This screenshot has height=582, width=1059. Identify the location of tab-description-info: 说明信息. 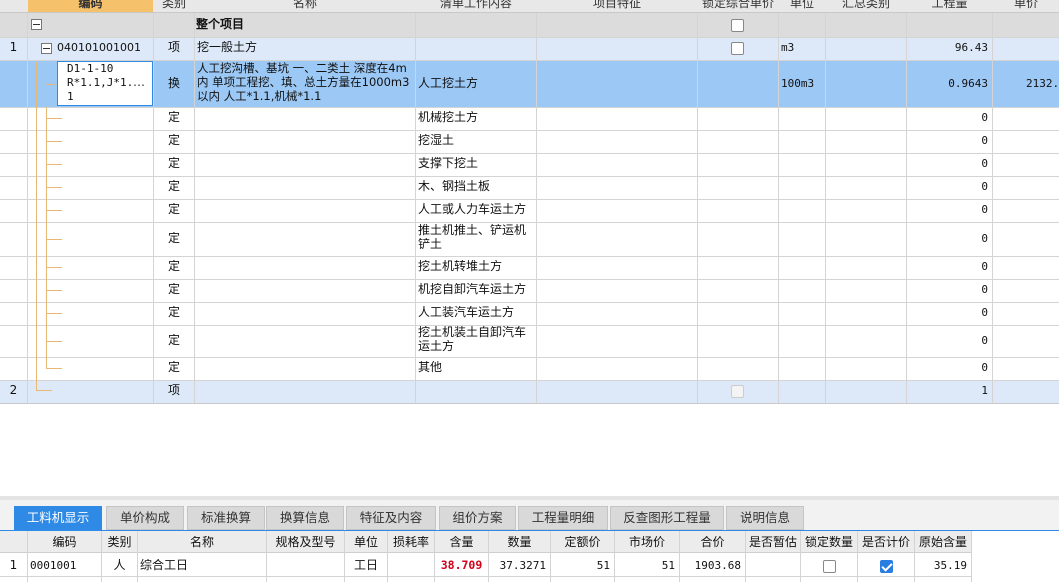
(765, 518).